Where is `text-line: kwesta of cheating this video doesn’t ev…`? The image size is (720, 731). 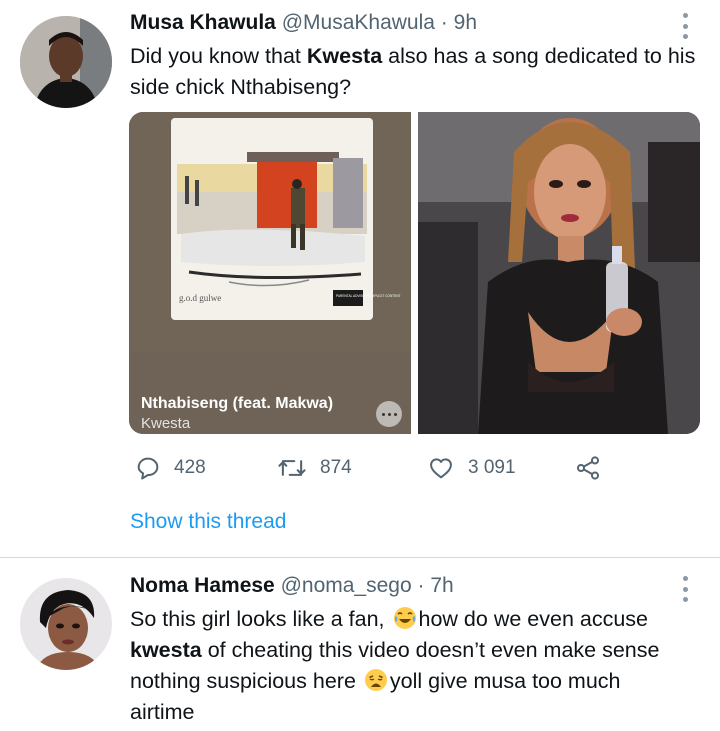 text-line: kwesta of cheating this video doesn’t ev… is located at coordinates (420, 650).